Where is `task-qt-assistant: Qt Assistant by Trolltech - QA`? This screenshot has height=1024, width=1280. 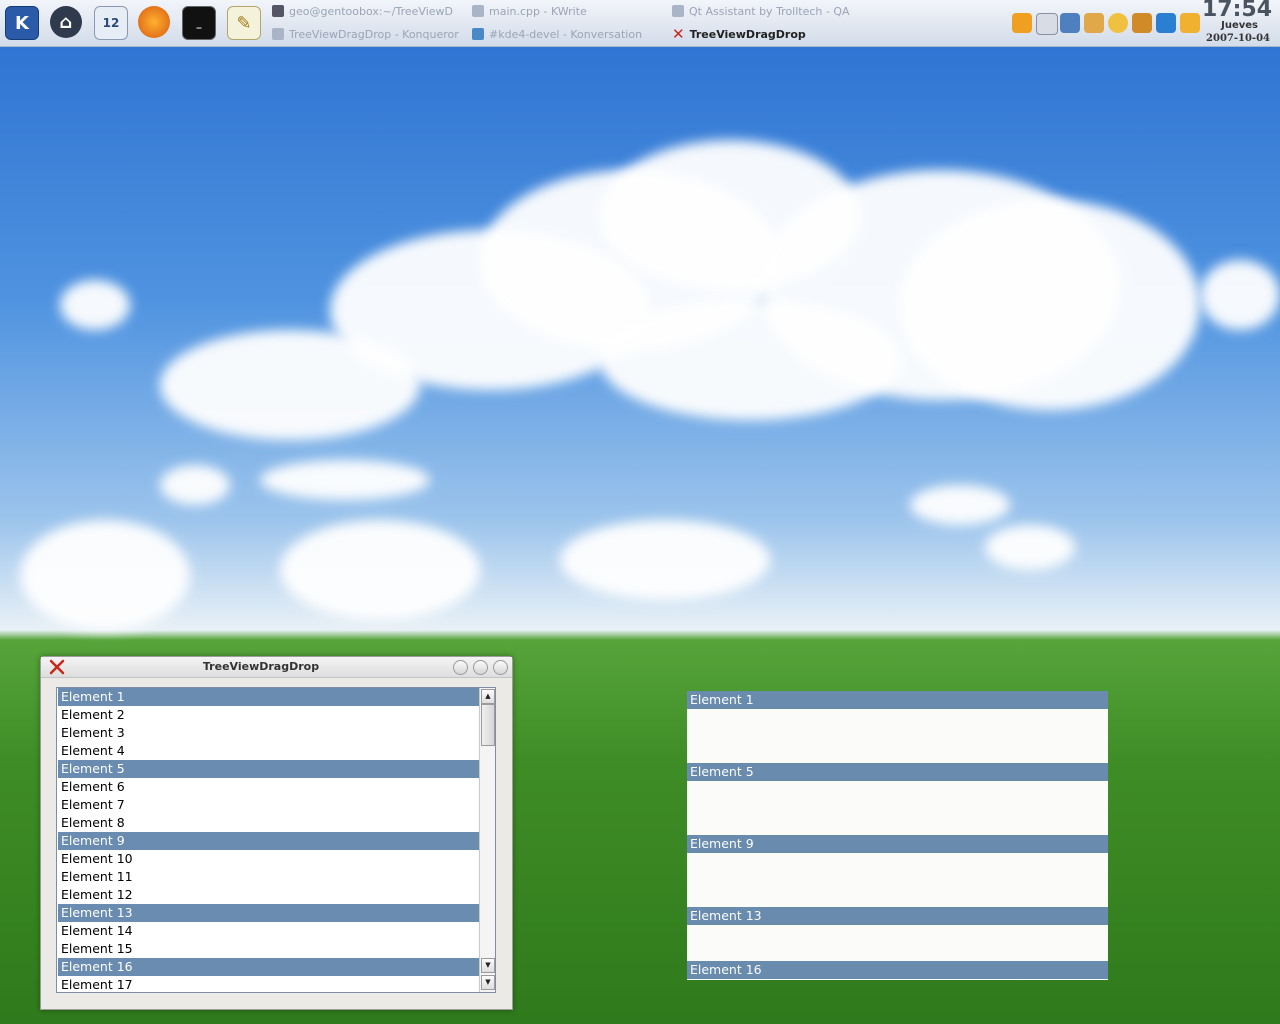 task-qt-assistant: Qt Assistant by Trolltech - QA is located at coordinates (765, 11).